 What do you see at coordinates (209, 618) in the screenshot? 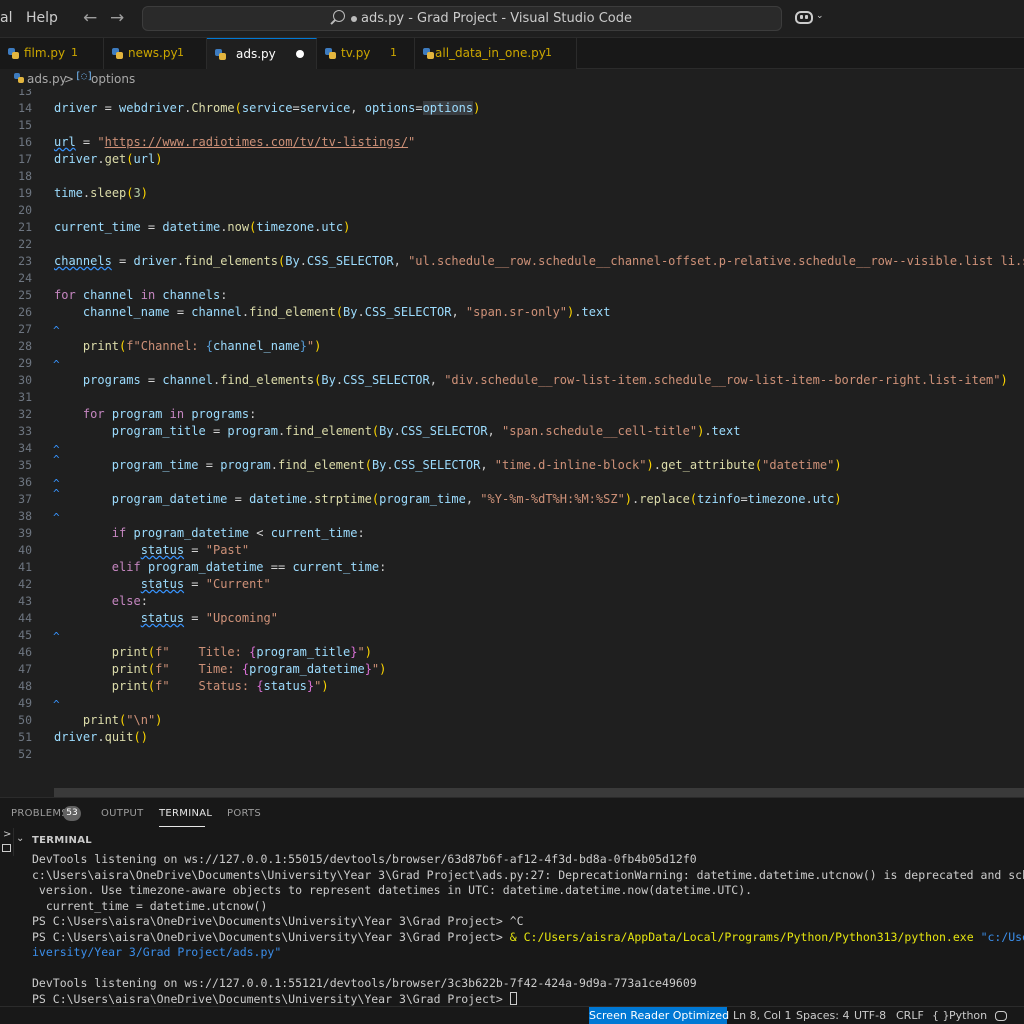
I see `code-line: status = "Upcoming"` at bounding box center [209, 618].